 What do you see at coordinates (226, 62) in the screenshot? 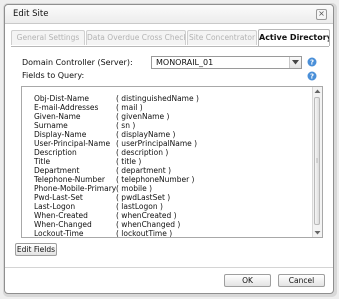
I see `domain-controller-select: MONORAIL_01` at bounding box center [226, 62].